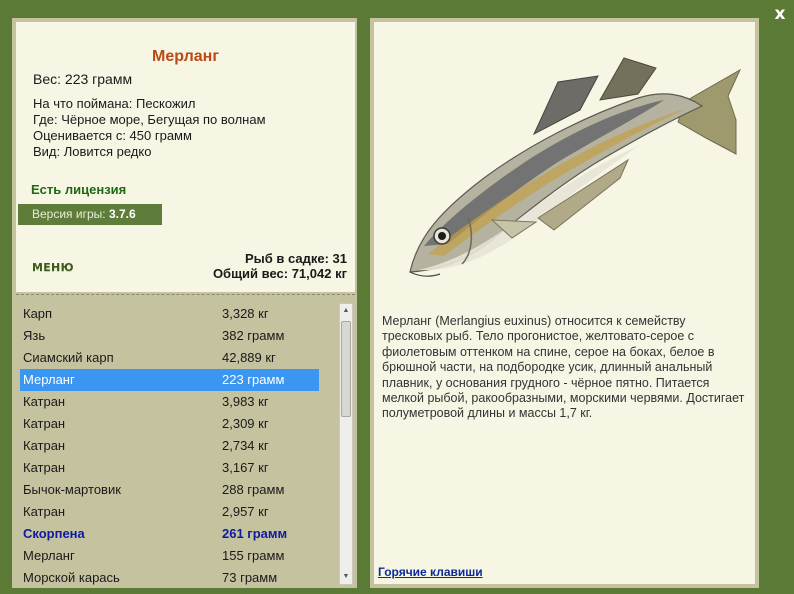  Describe the element at coordinates (72, 489) in the screenshot. I see `catch-fish-name: Бычок-мартовик` at that location.